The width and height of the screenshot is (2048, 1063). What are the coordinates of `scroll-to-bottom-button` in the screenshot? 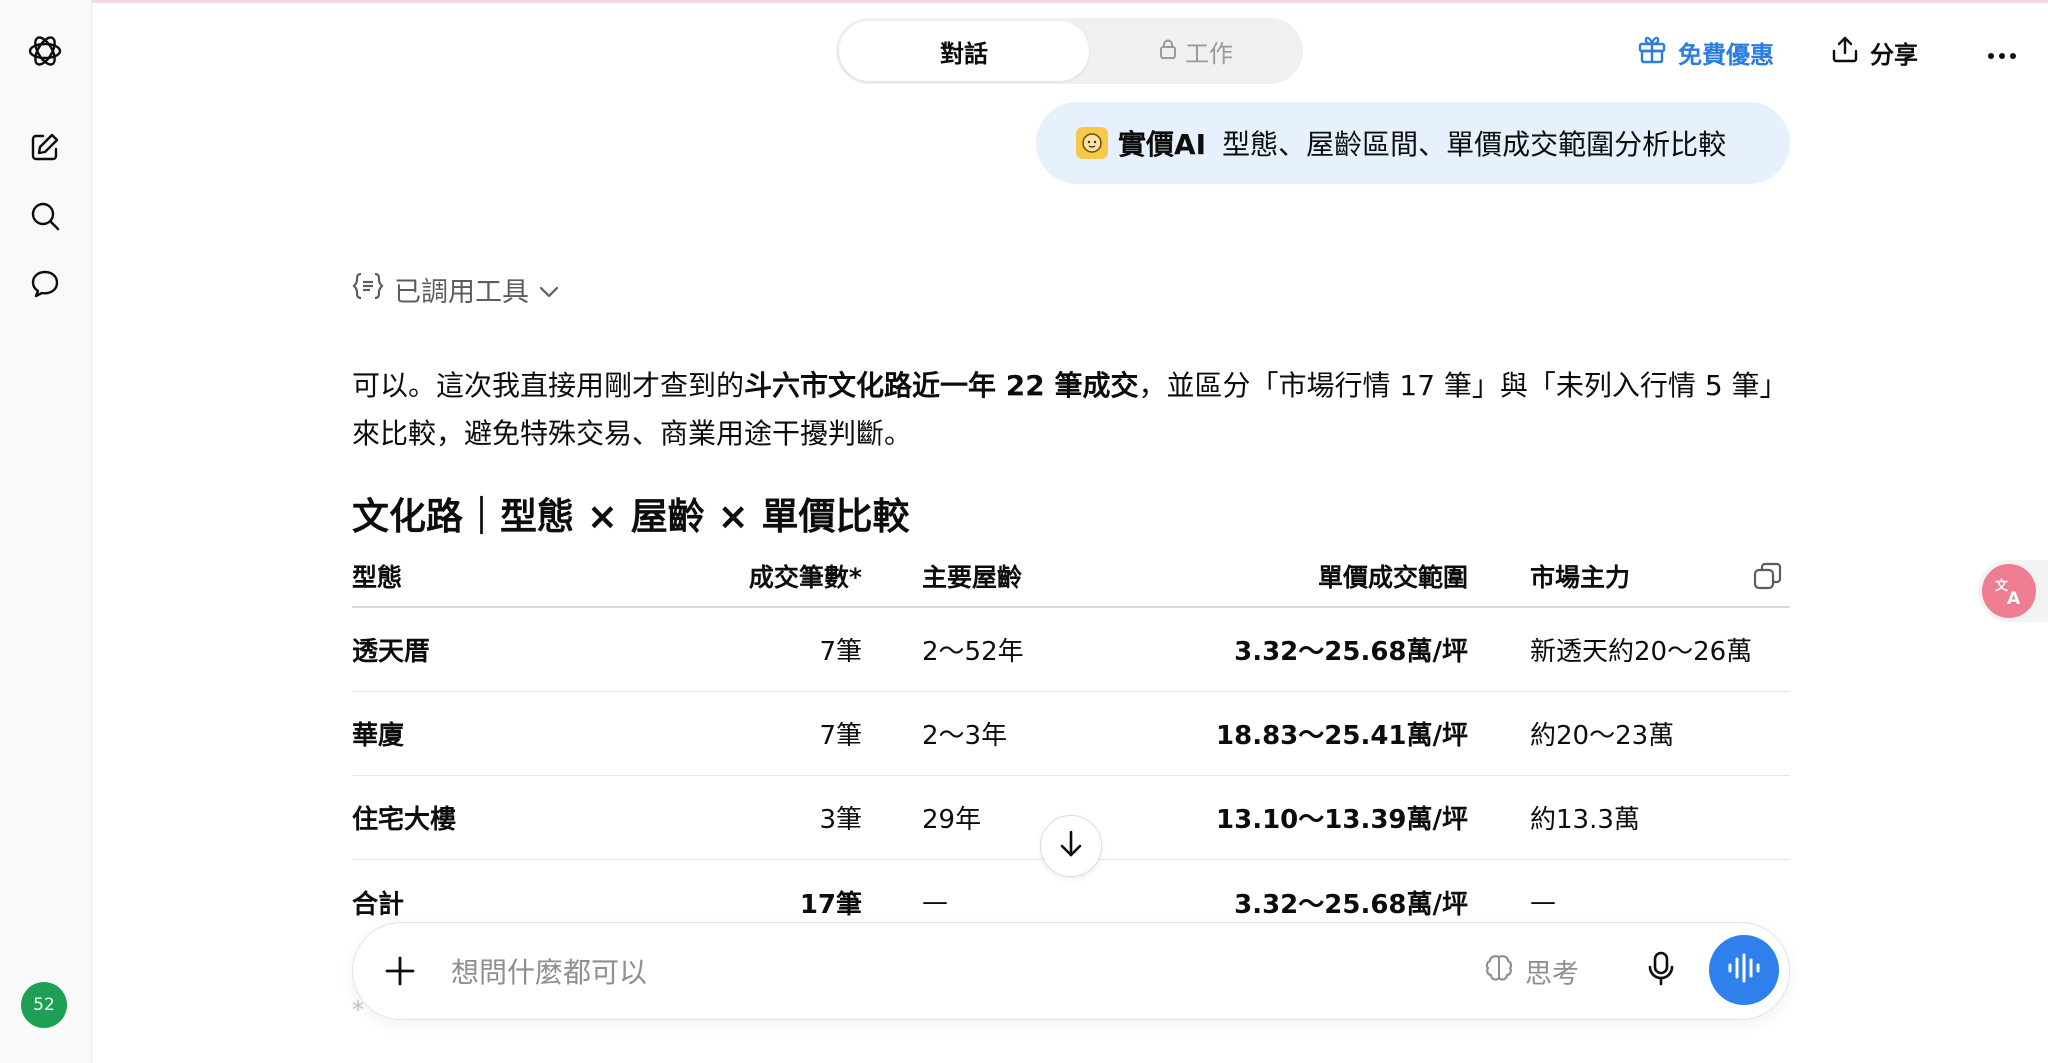 It's located at (1071, 846).